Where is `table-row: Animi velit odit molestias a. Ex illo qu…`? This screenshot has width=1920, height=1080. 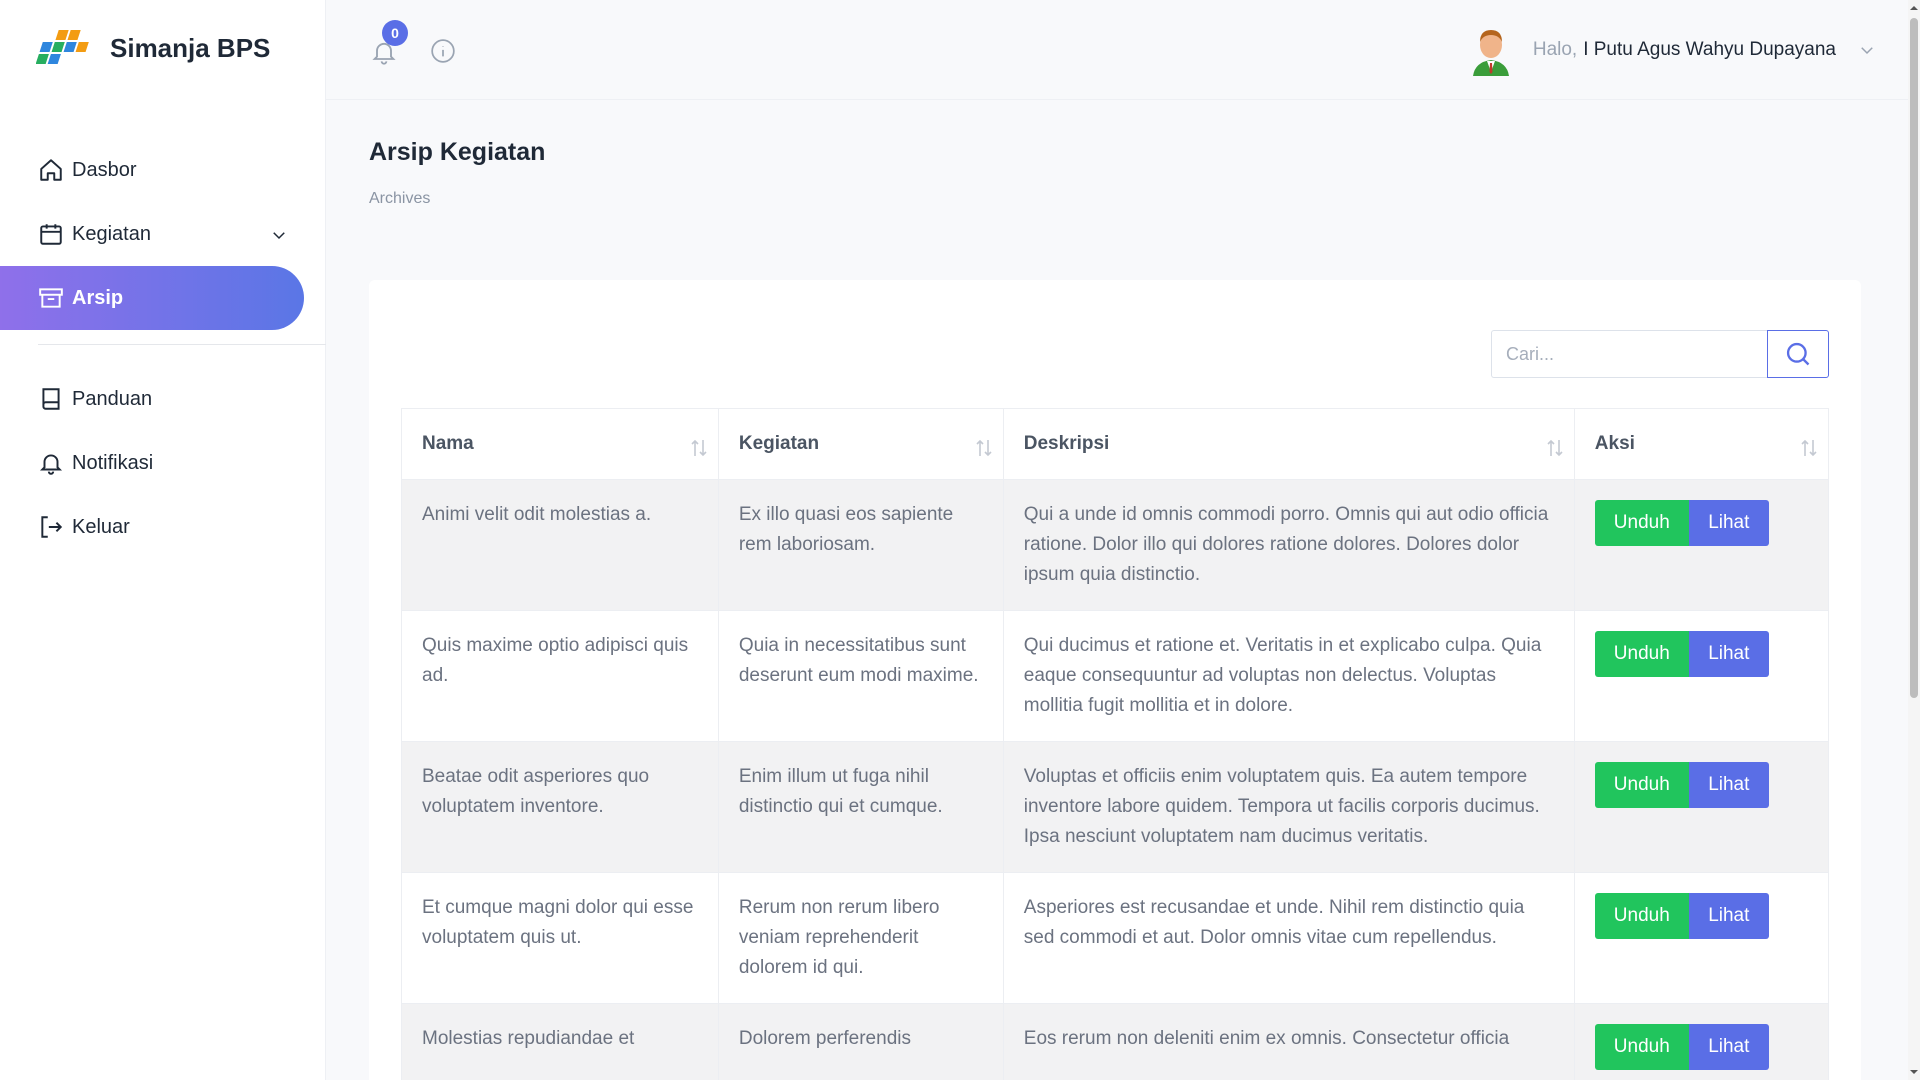
table-row: Animi velit odit molestias a. Ex illo qu… is located at coordinates (1115, 545).